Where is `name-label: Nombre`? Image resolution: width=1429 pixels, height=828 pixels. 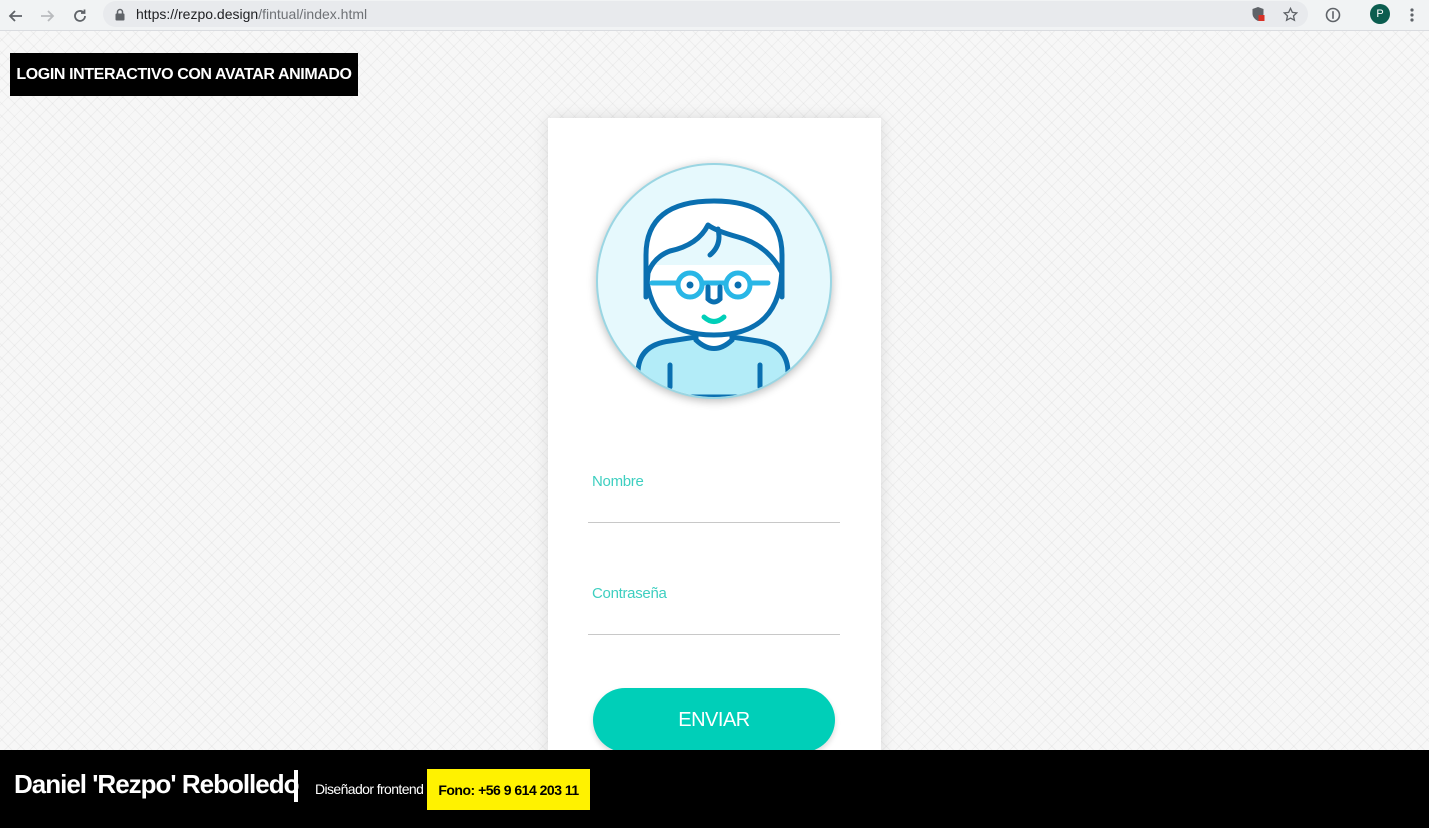 name-label: Nombre is located at coordinates (618, 481).